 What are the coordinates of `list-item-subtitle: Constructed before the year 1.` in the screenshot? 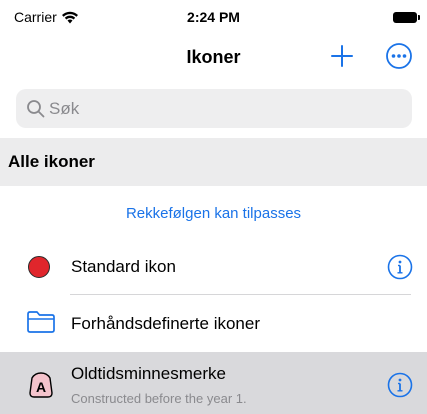 It's located at (159, 398).